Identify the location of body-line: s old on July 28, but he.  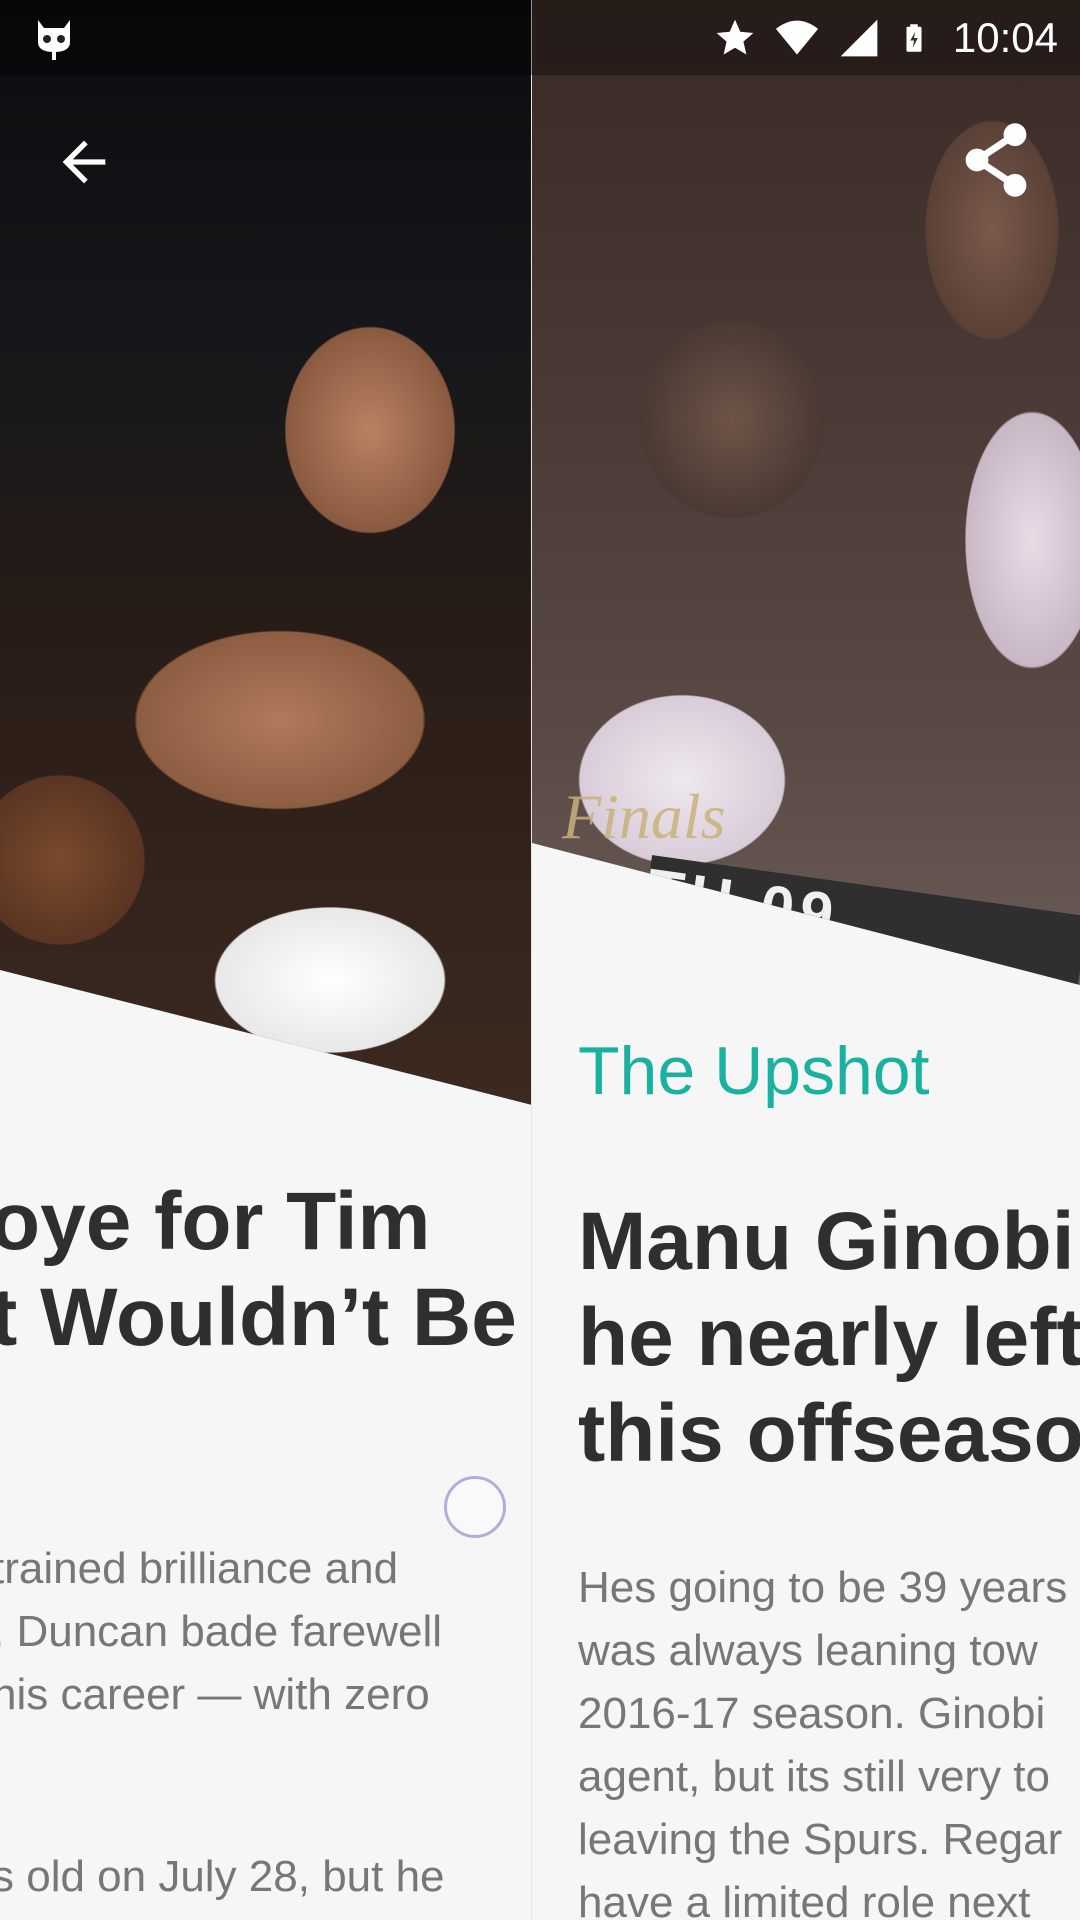
(222, 1876).